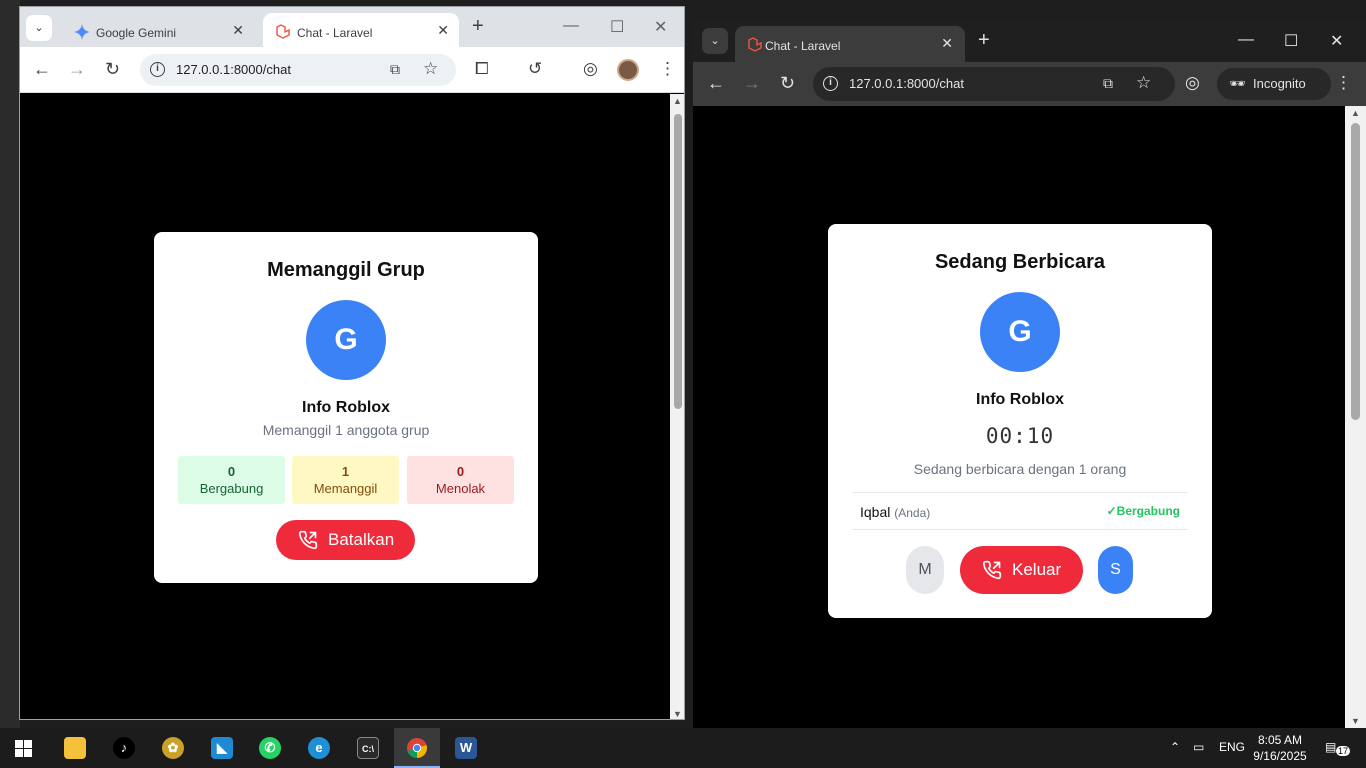 This screenshot has height=768, width=1366. I want to click on file-explorer-button, so click(75, 748).